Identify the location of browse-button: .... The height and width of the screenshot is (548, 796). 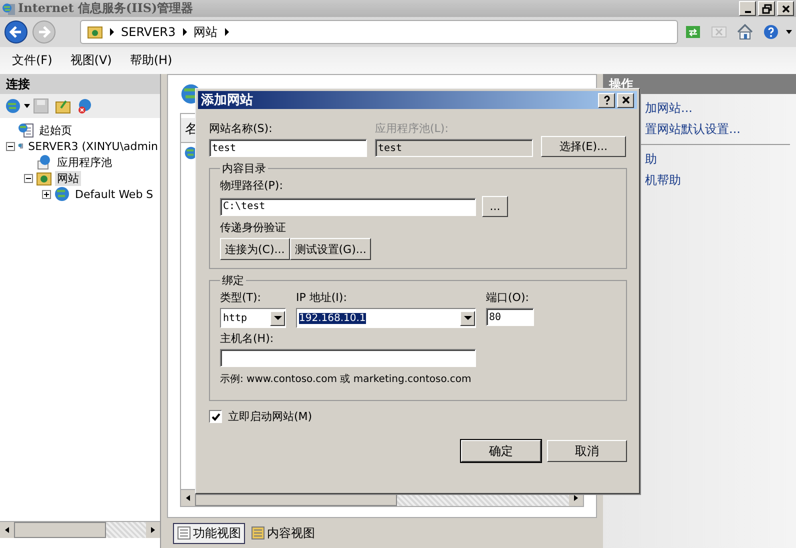
(495, 206).